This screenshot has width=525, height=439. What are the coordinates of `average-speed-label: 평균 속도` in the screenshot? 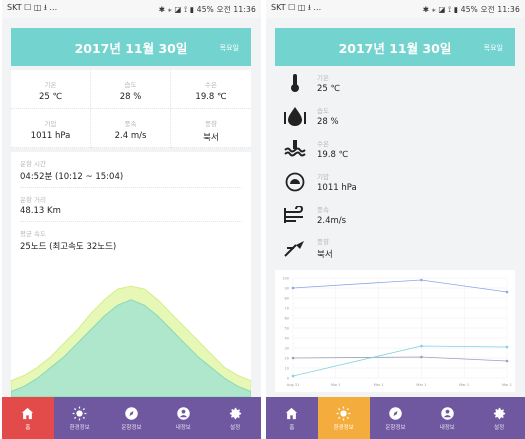 It's located at (33, 234).